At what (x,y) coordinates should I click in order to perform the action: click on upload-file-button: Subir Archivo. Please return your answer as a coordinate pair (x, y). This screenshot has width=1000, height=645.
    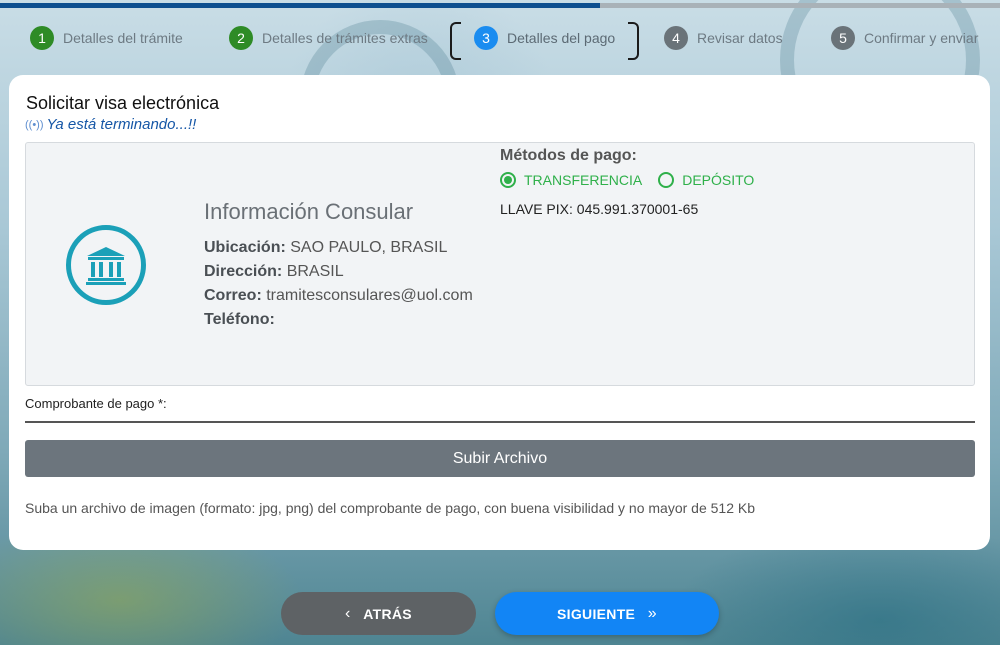
    Looking at the image, I should click on (500, 458).